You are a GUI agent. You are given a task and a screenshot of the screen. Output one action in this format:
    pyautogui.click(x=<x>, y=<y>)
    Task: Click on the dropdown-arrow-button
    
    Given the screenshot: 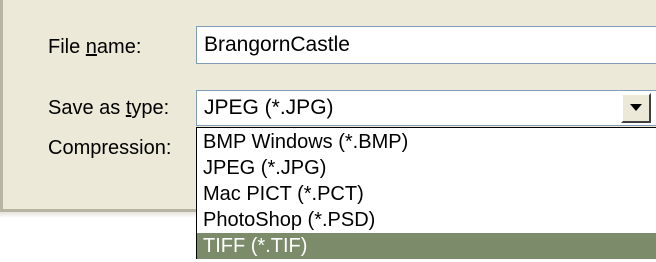 What is the action you would take?
    pyautogui.click(x=636, y=108)
    